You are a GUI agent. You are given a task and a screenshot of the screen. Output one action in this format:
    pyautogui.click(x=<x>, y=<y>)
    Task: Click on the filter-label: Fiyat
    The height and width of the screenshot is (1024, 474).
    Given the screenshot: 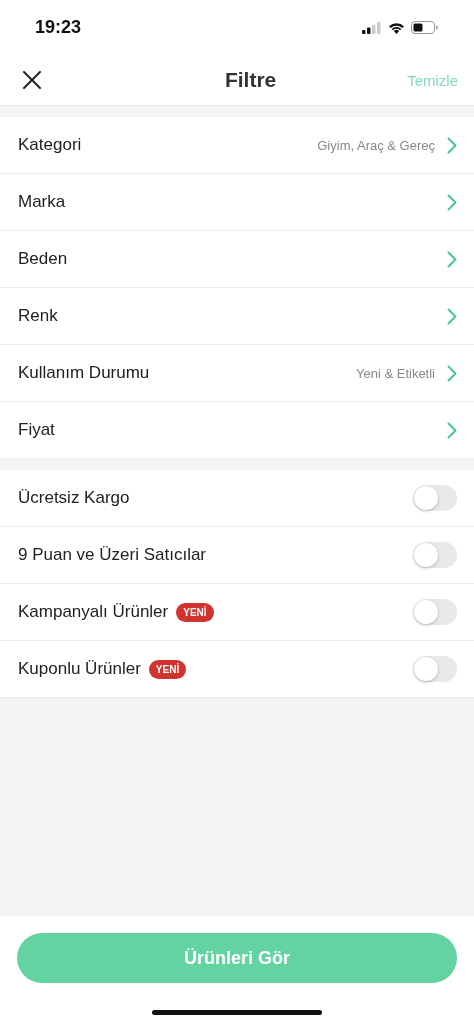 What is the action you would take?
    pyautogui.click(x=36, y=430)
    